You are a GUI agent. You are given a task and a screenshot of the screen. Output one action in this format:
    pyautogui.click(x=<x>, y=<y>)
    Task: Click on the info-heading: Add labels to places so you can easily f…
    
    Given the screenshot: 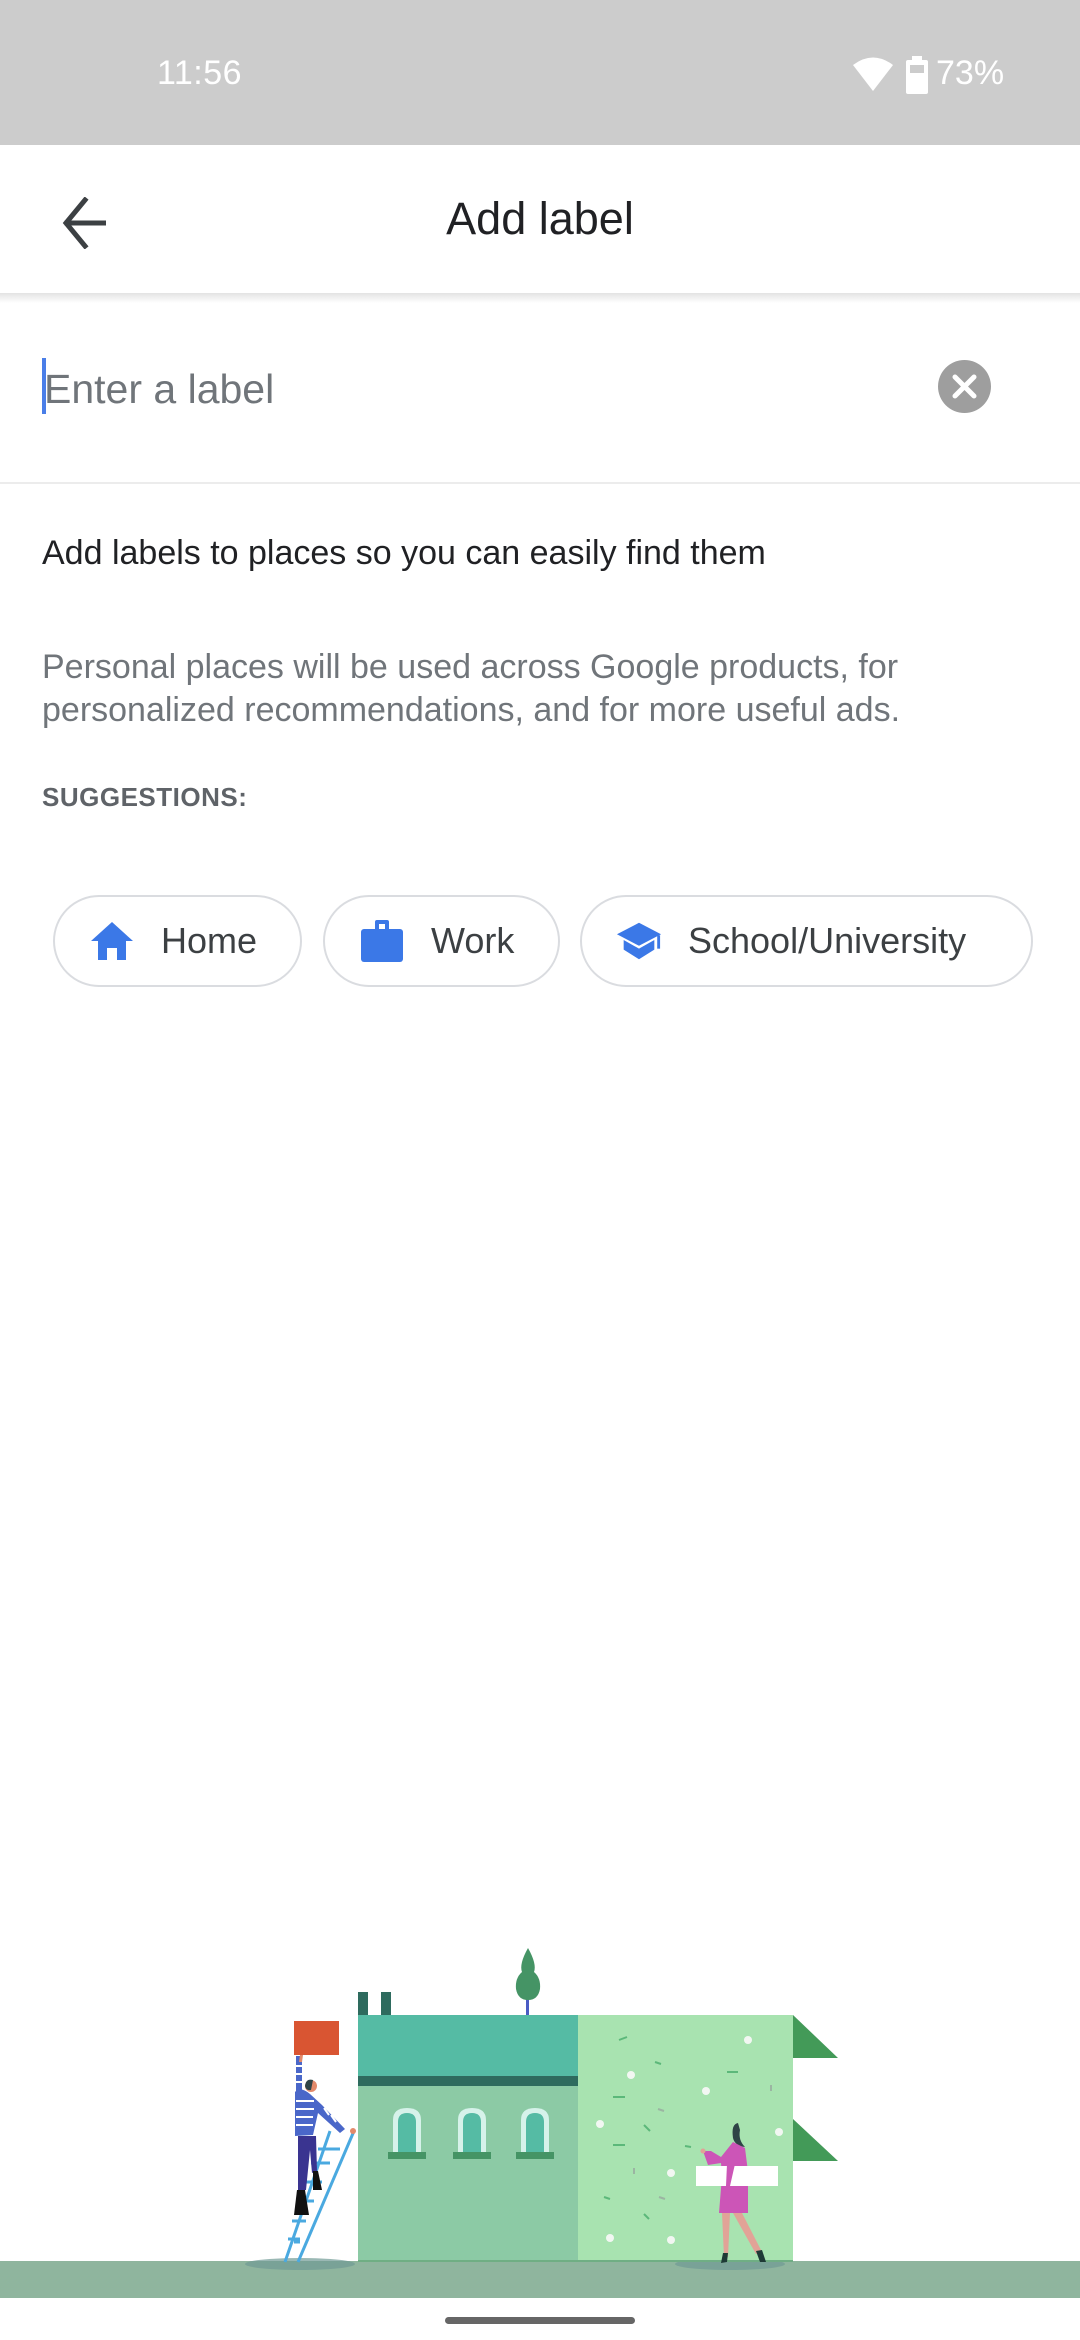 What is the action you would take?
    pyautogui.click(x=404, y=553)
    